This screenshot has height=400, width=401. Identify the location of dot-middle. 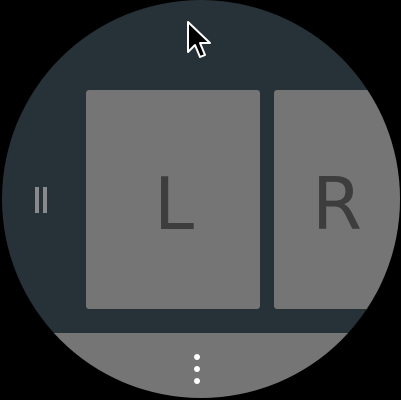
(197, 369).